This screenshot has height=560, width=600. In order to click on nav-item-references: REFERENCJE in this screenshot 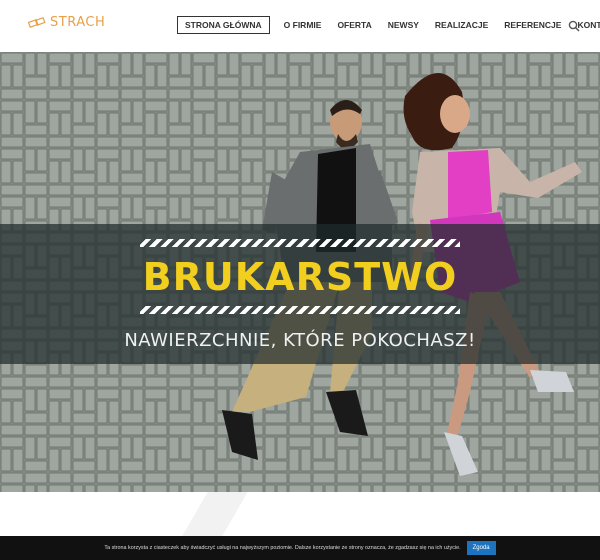, I will do `click(532, 25)`.